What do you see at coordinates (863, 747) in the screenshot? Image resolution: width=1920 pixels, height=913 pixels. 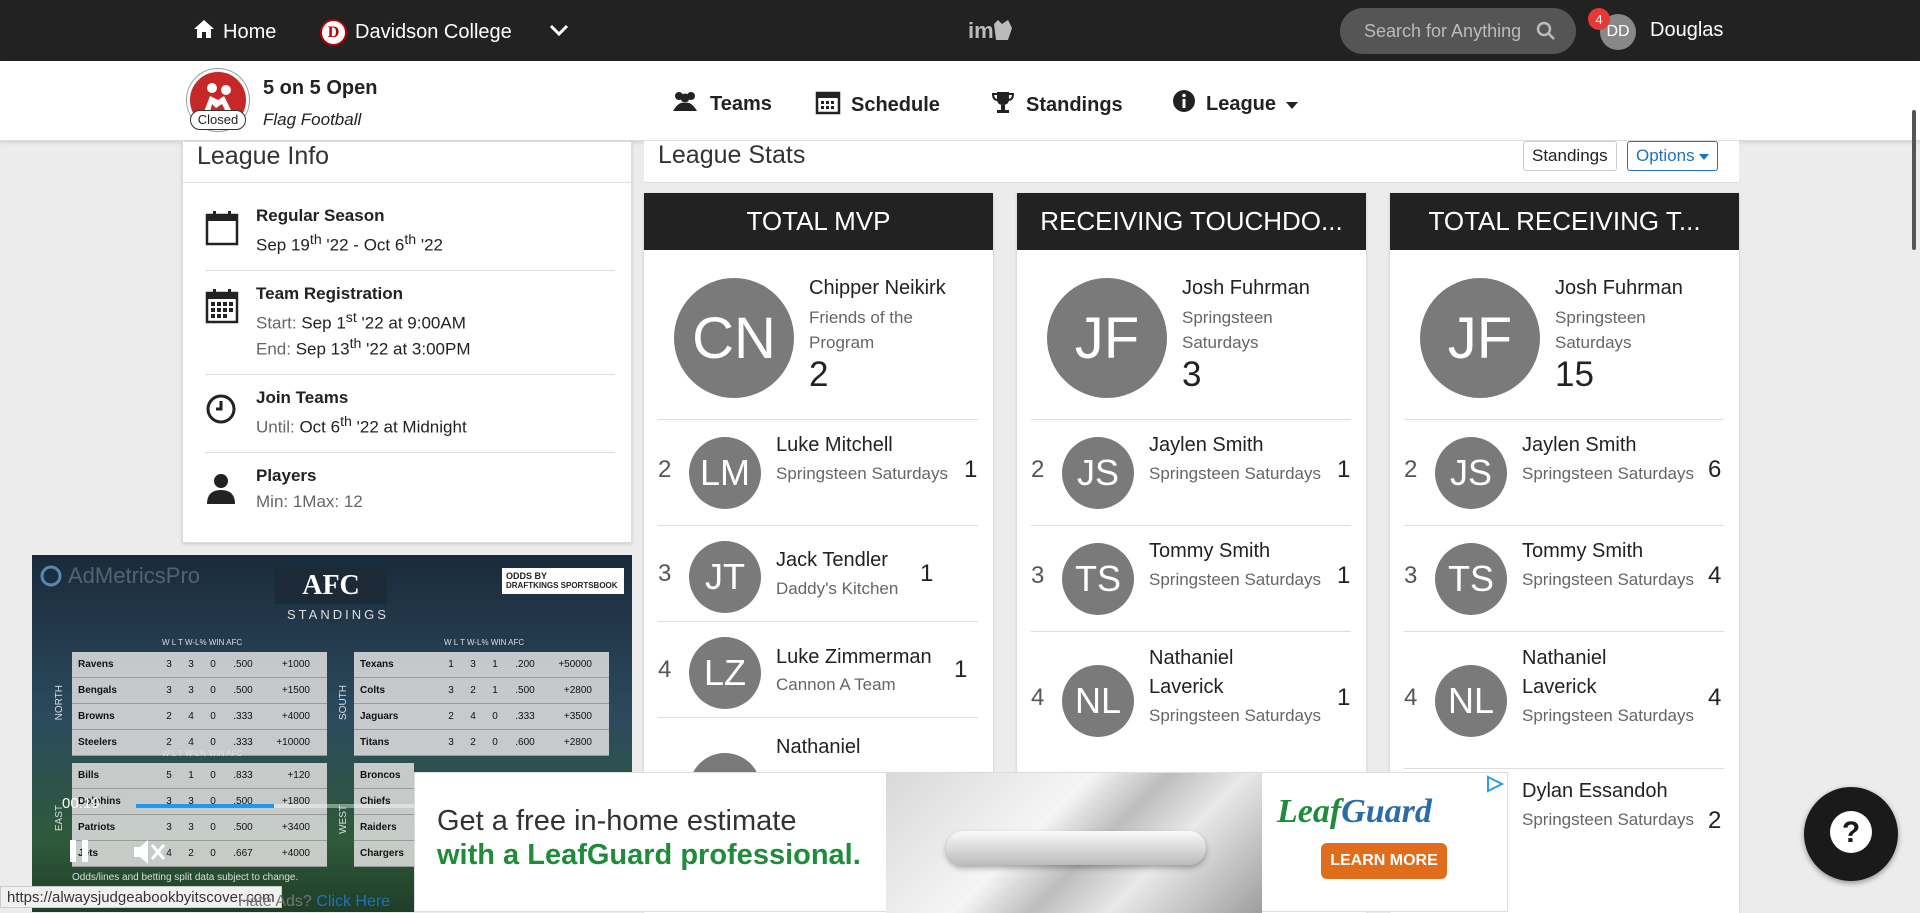 I see `player-name: Nathaniel` at bounding box center [863, 747].